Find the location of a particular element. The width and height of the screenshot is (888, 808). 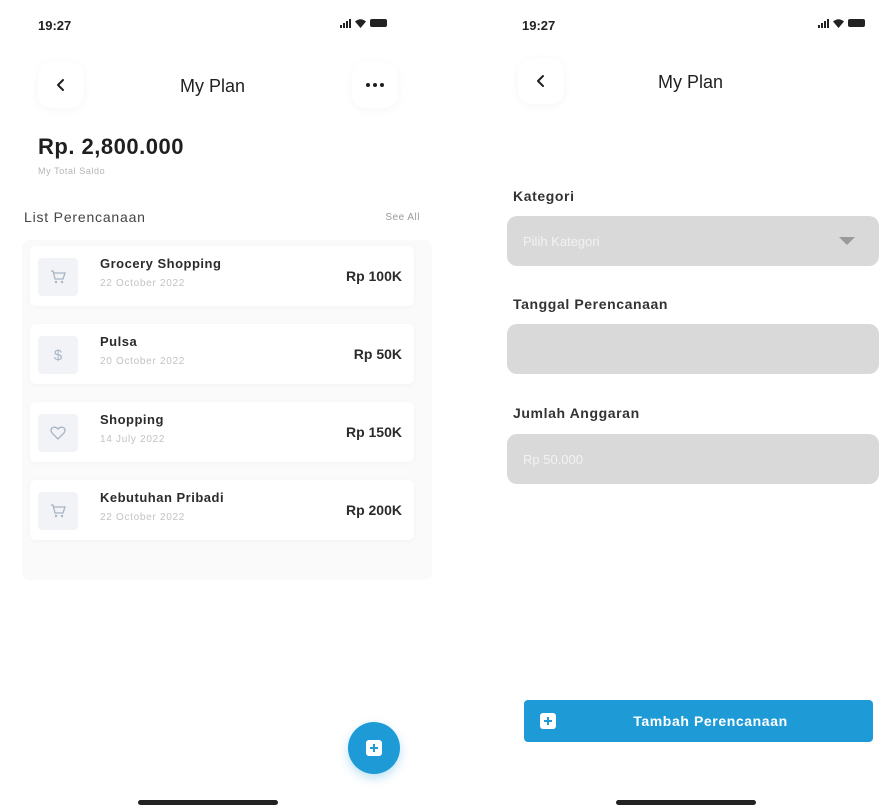

dollar-icon: $ is located at coordinates (58, 355).